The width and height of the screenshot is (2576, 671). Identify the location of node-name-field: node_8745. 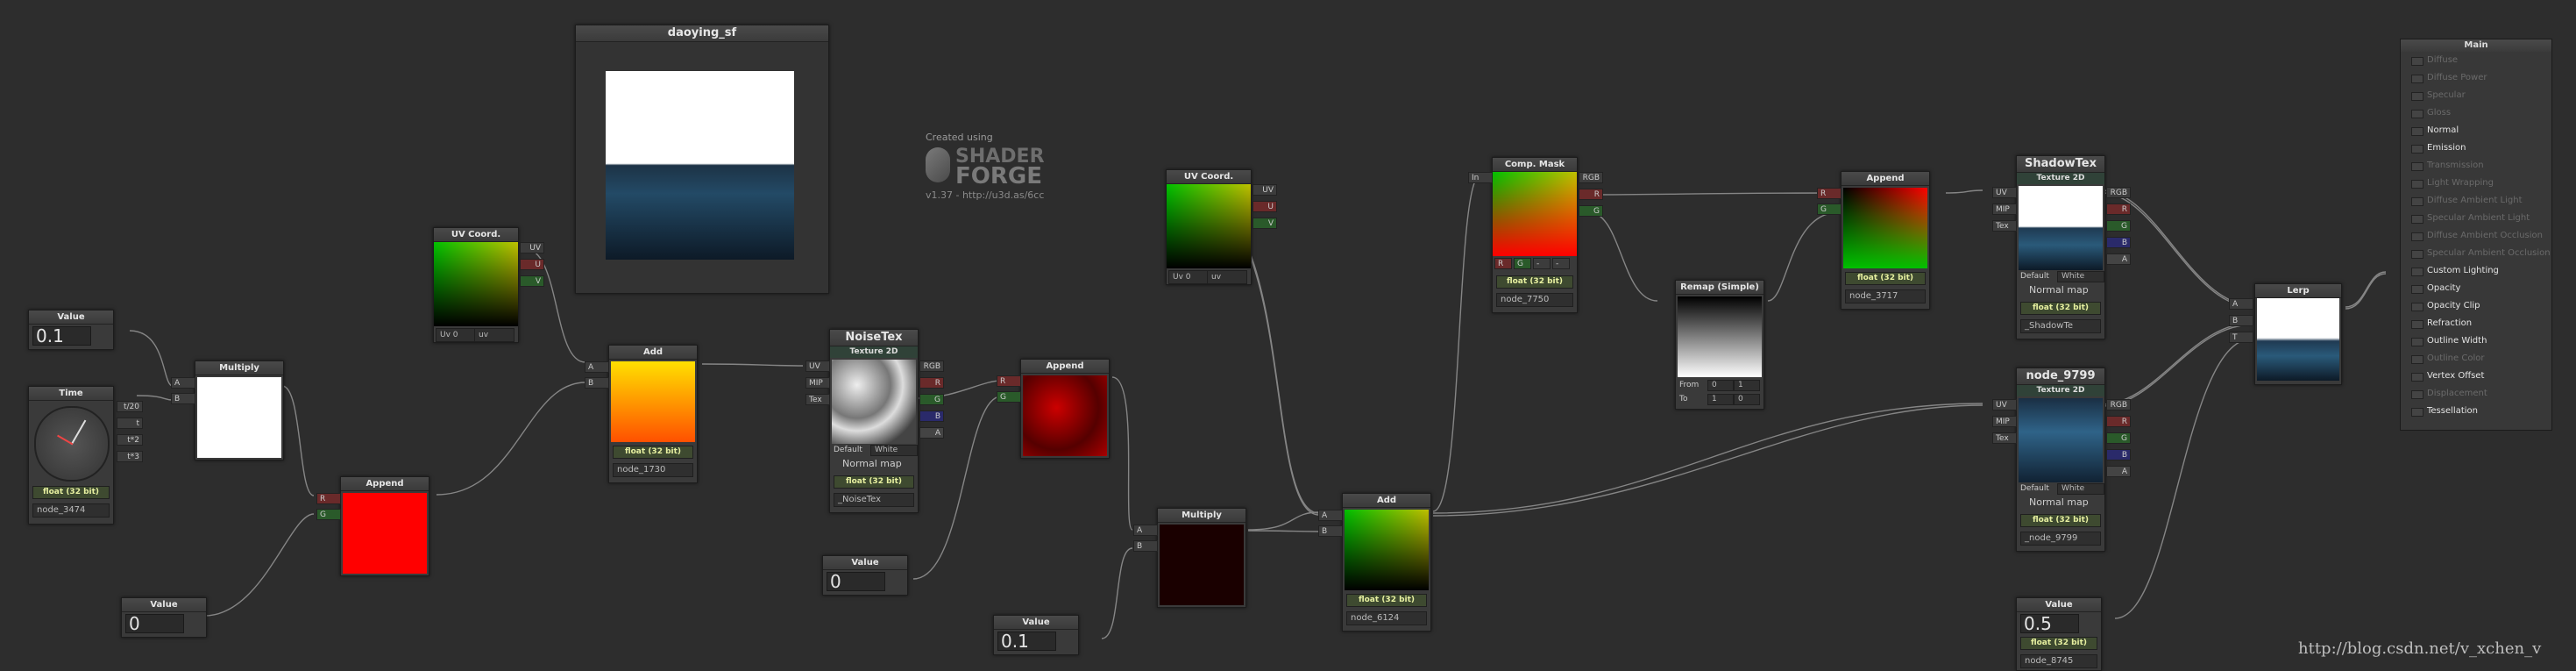
(2058, 661).